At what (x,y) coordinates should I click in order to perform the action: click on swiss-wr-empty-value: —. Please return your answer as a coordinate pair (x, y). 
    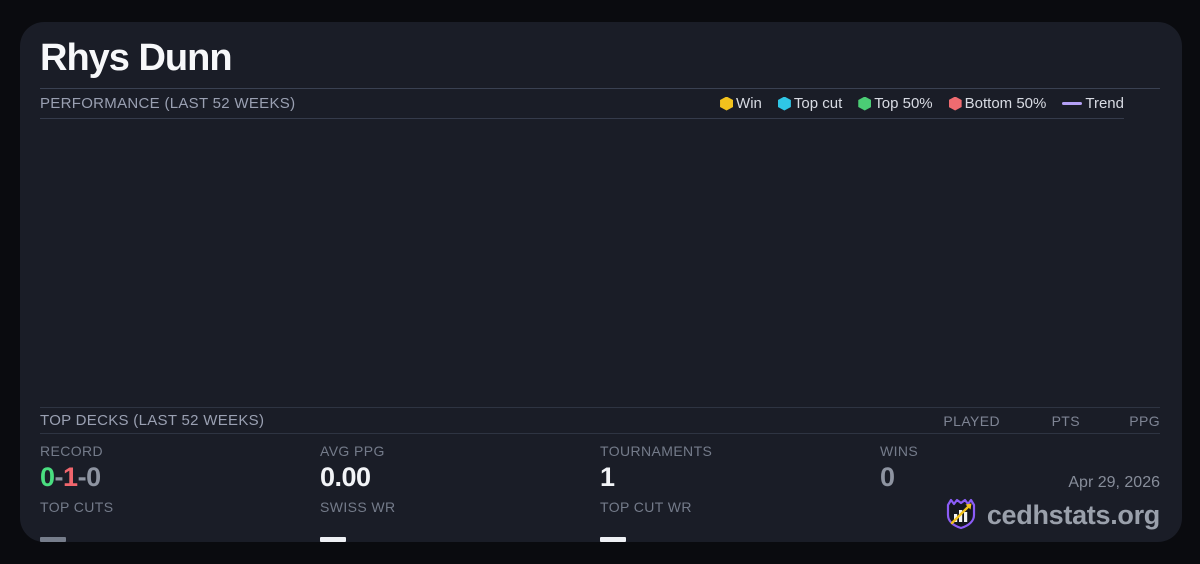
    Looking at the image, I should click on (333, 539).